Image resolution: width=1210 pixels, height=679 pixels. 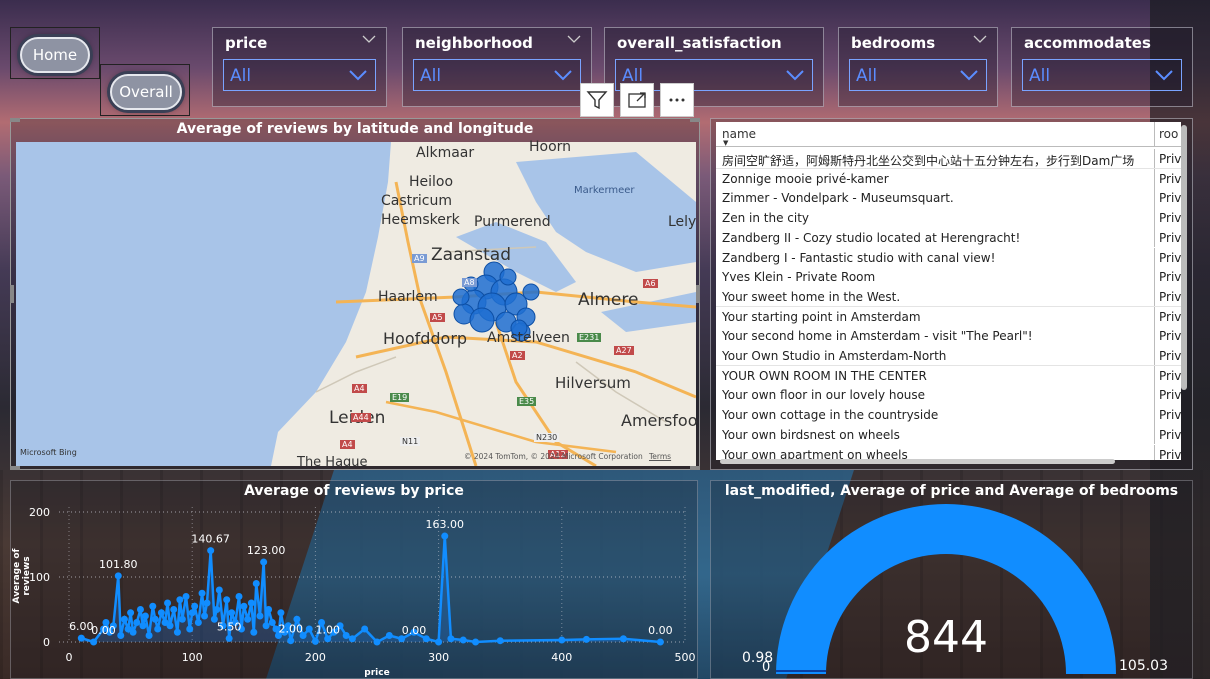 I want to click on home-button: Home, so click(x=55, y=55).